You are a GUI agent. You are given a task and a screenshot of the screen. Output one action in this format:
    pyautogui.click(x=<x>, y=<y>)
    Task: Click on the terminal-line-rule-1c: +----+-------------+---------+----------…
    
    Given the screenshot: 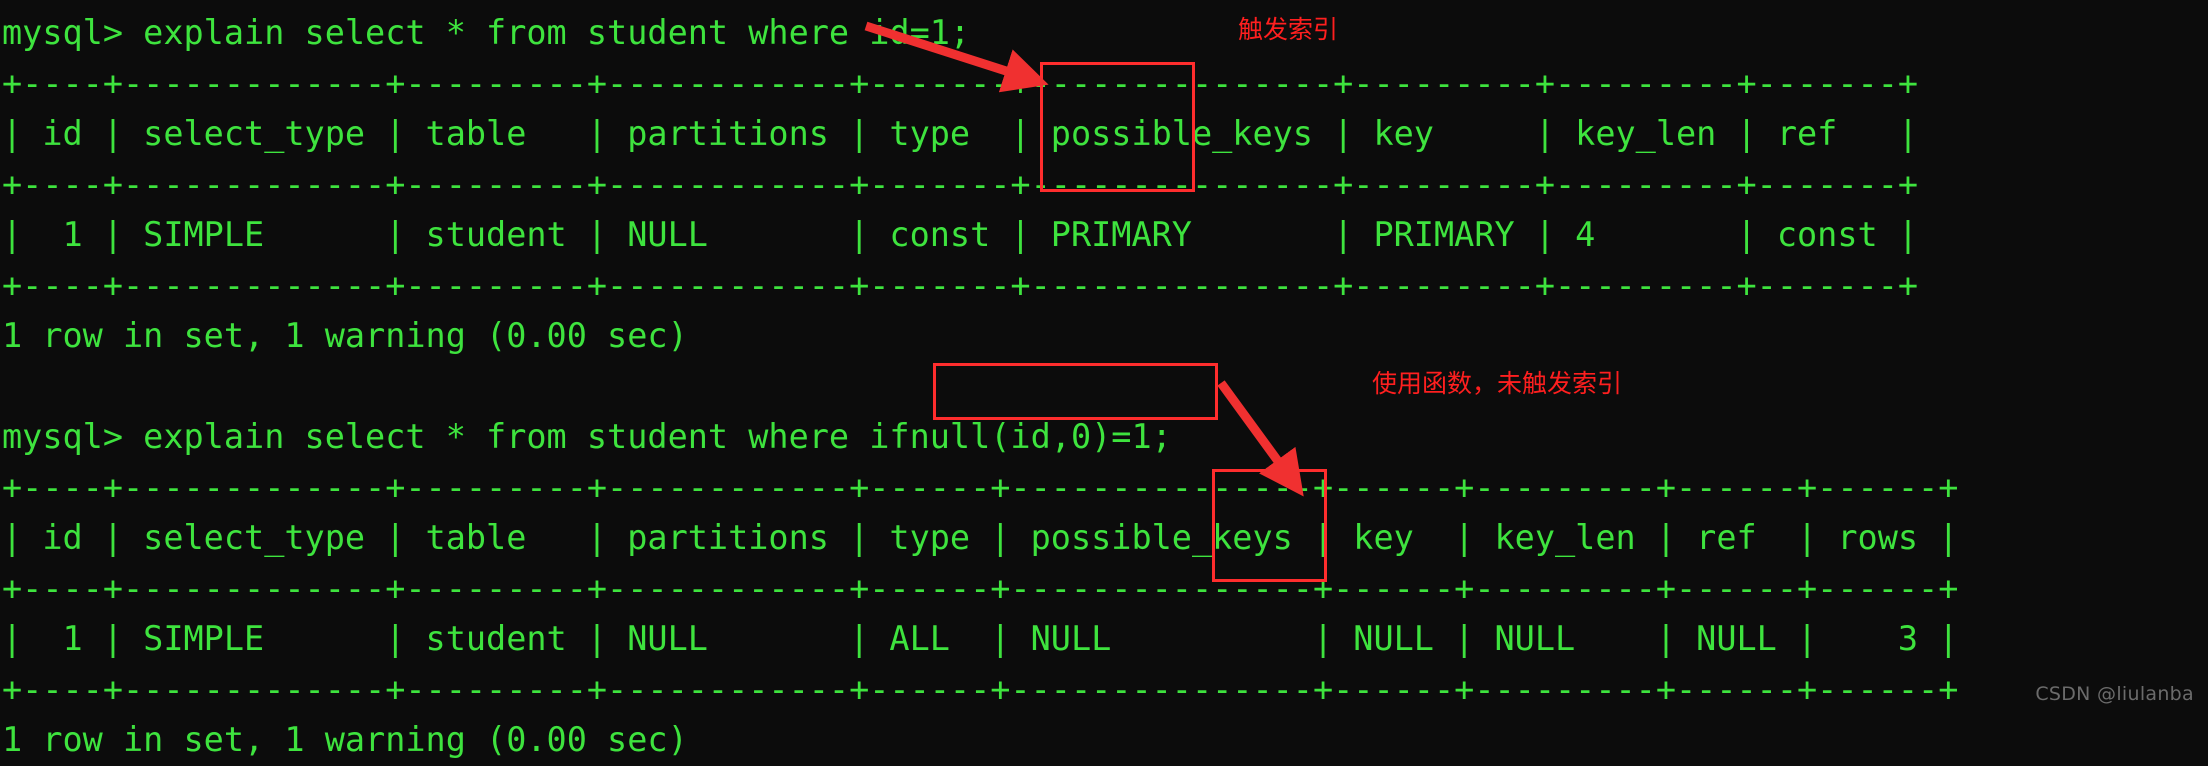 What is the action you would take?
    pyautogui.click(x=960, y=285)
    